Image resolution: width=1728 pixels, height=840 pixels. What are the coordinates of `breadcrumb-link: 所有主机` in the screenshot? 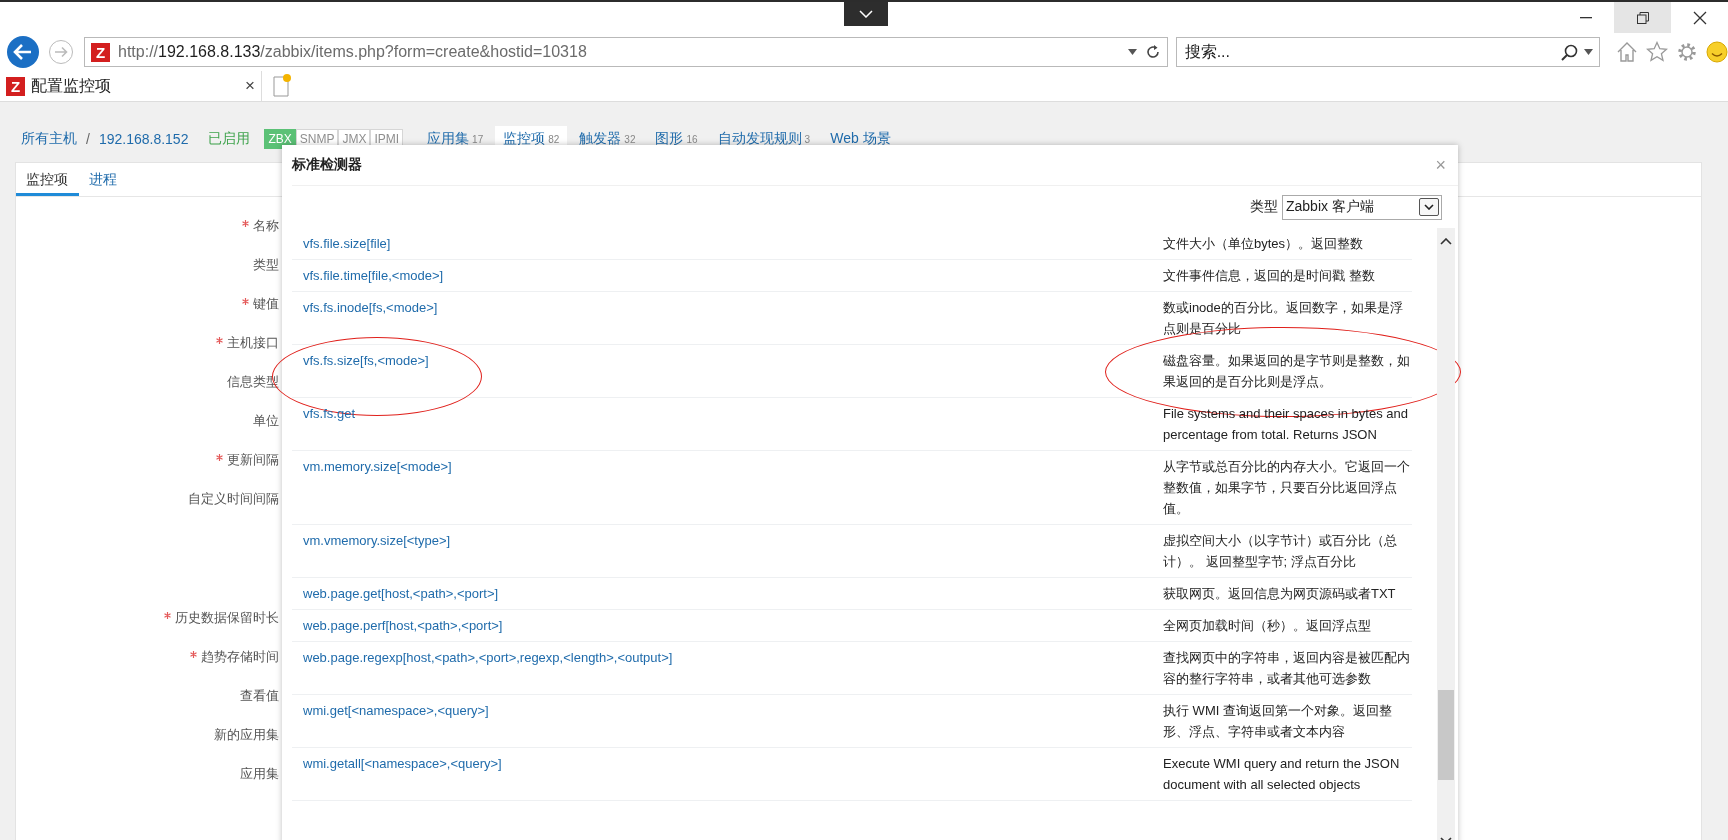 It's located at (49, 139).